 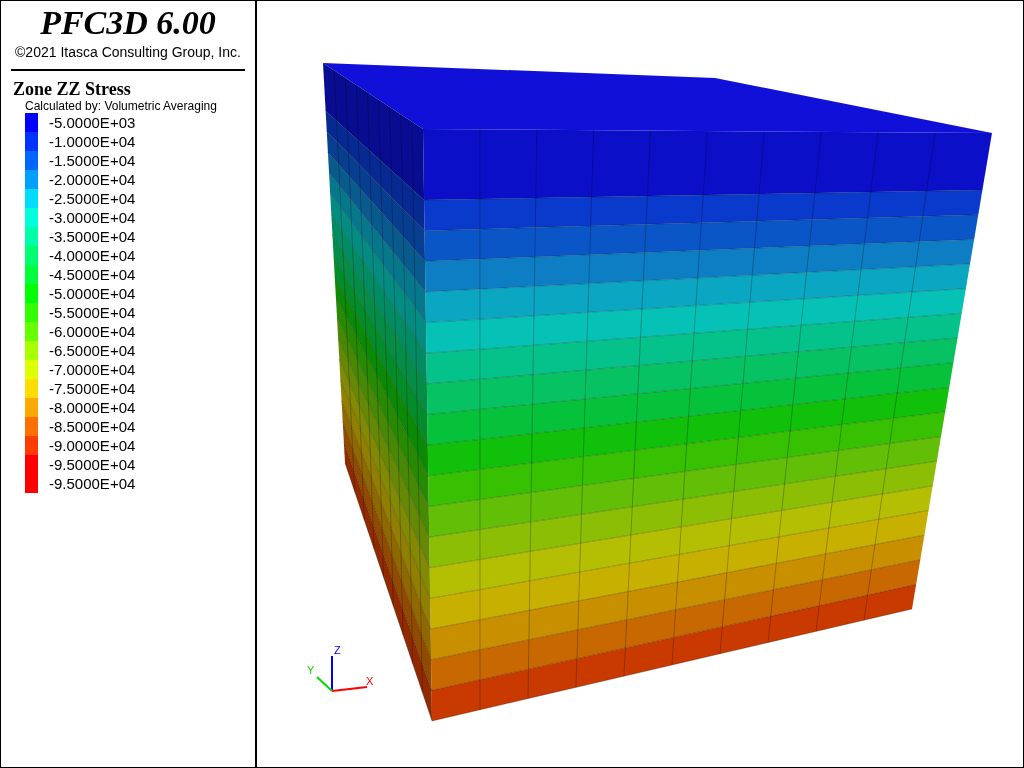 What do you see at coordinates (92, 331) in the screenshot?
I see `legend-label: -6.0000E+04` at bounding box center [92, 331].